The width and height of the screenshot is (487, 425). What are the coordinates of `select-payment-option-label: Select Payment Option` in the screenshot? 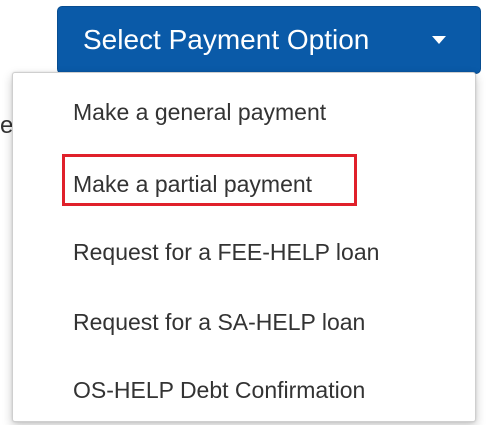 It's located at (226, 39).